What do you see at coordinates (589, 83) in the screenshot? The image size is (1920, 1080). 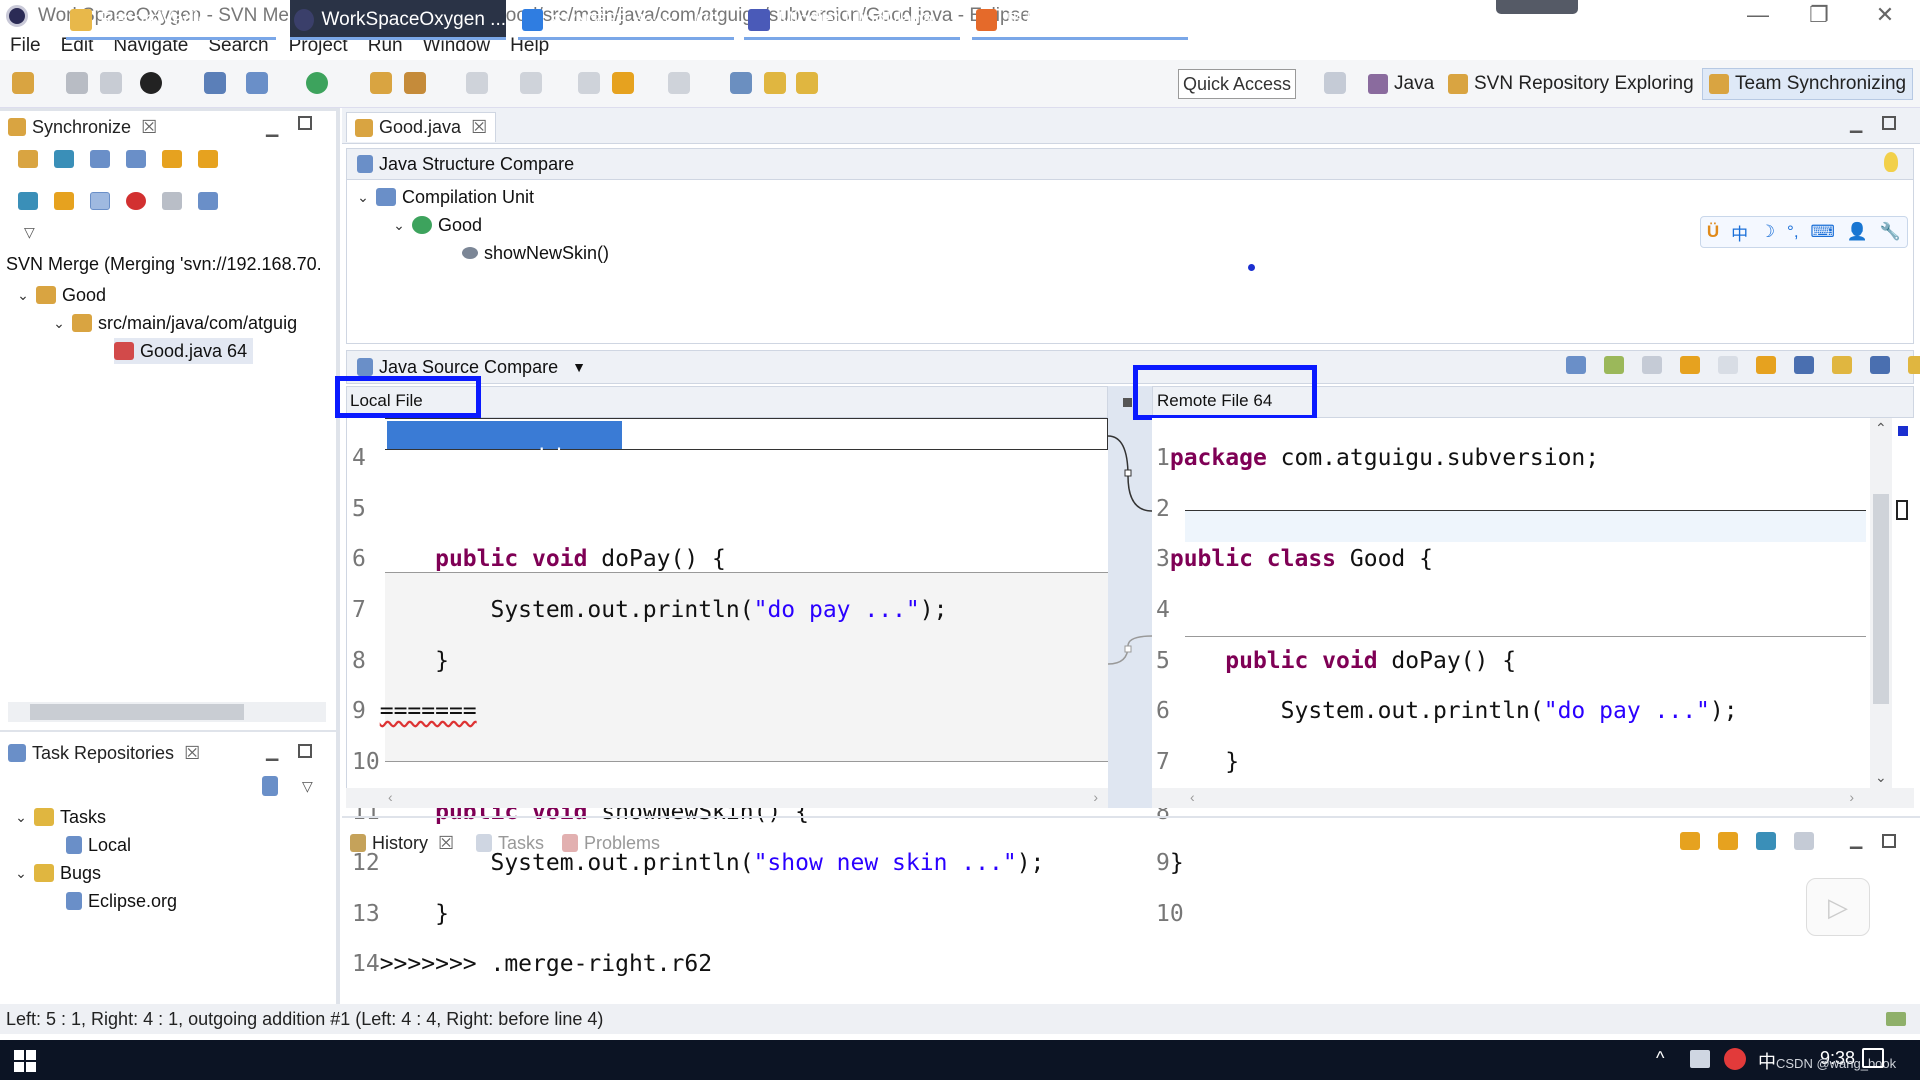 I see `last-edit-icon` at bounding box center [589, 83].